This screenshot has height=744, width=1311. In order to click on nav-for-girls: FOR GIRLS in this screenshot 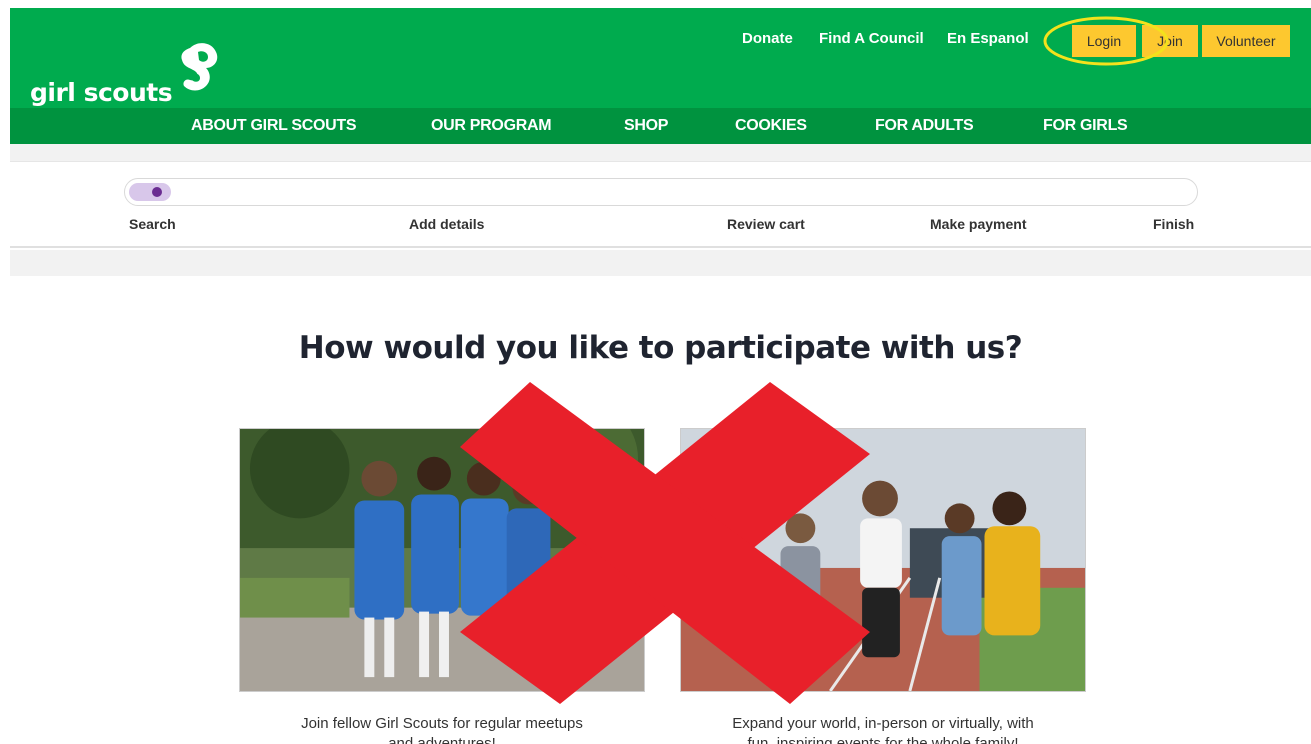, I will do `click(1085, 126)`.